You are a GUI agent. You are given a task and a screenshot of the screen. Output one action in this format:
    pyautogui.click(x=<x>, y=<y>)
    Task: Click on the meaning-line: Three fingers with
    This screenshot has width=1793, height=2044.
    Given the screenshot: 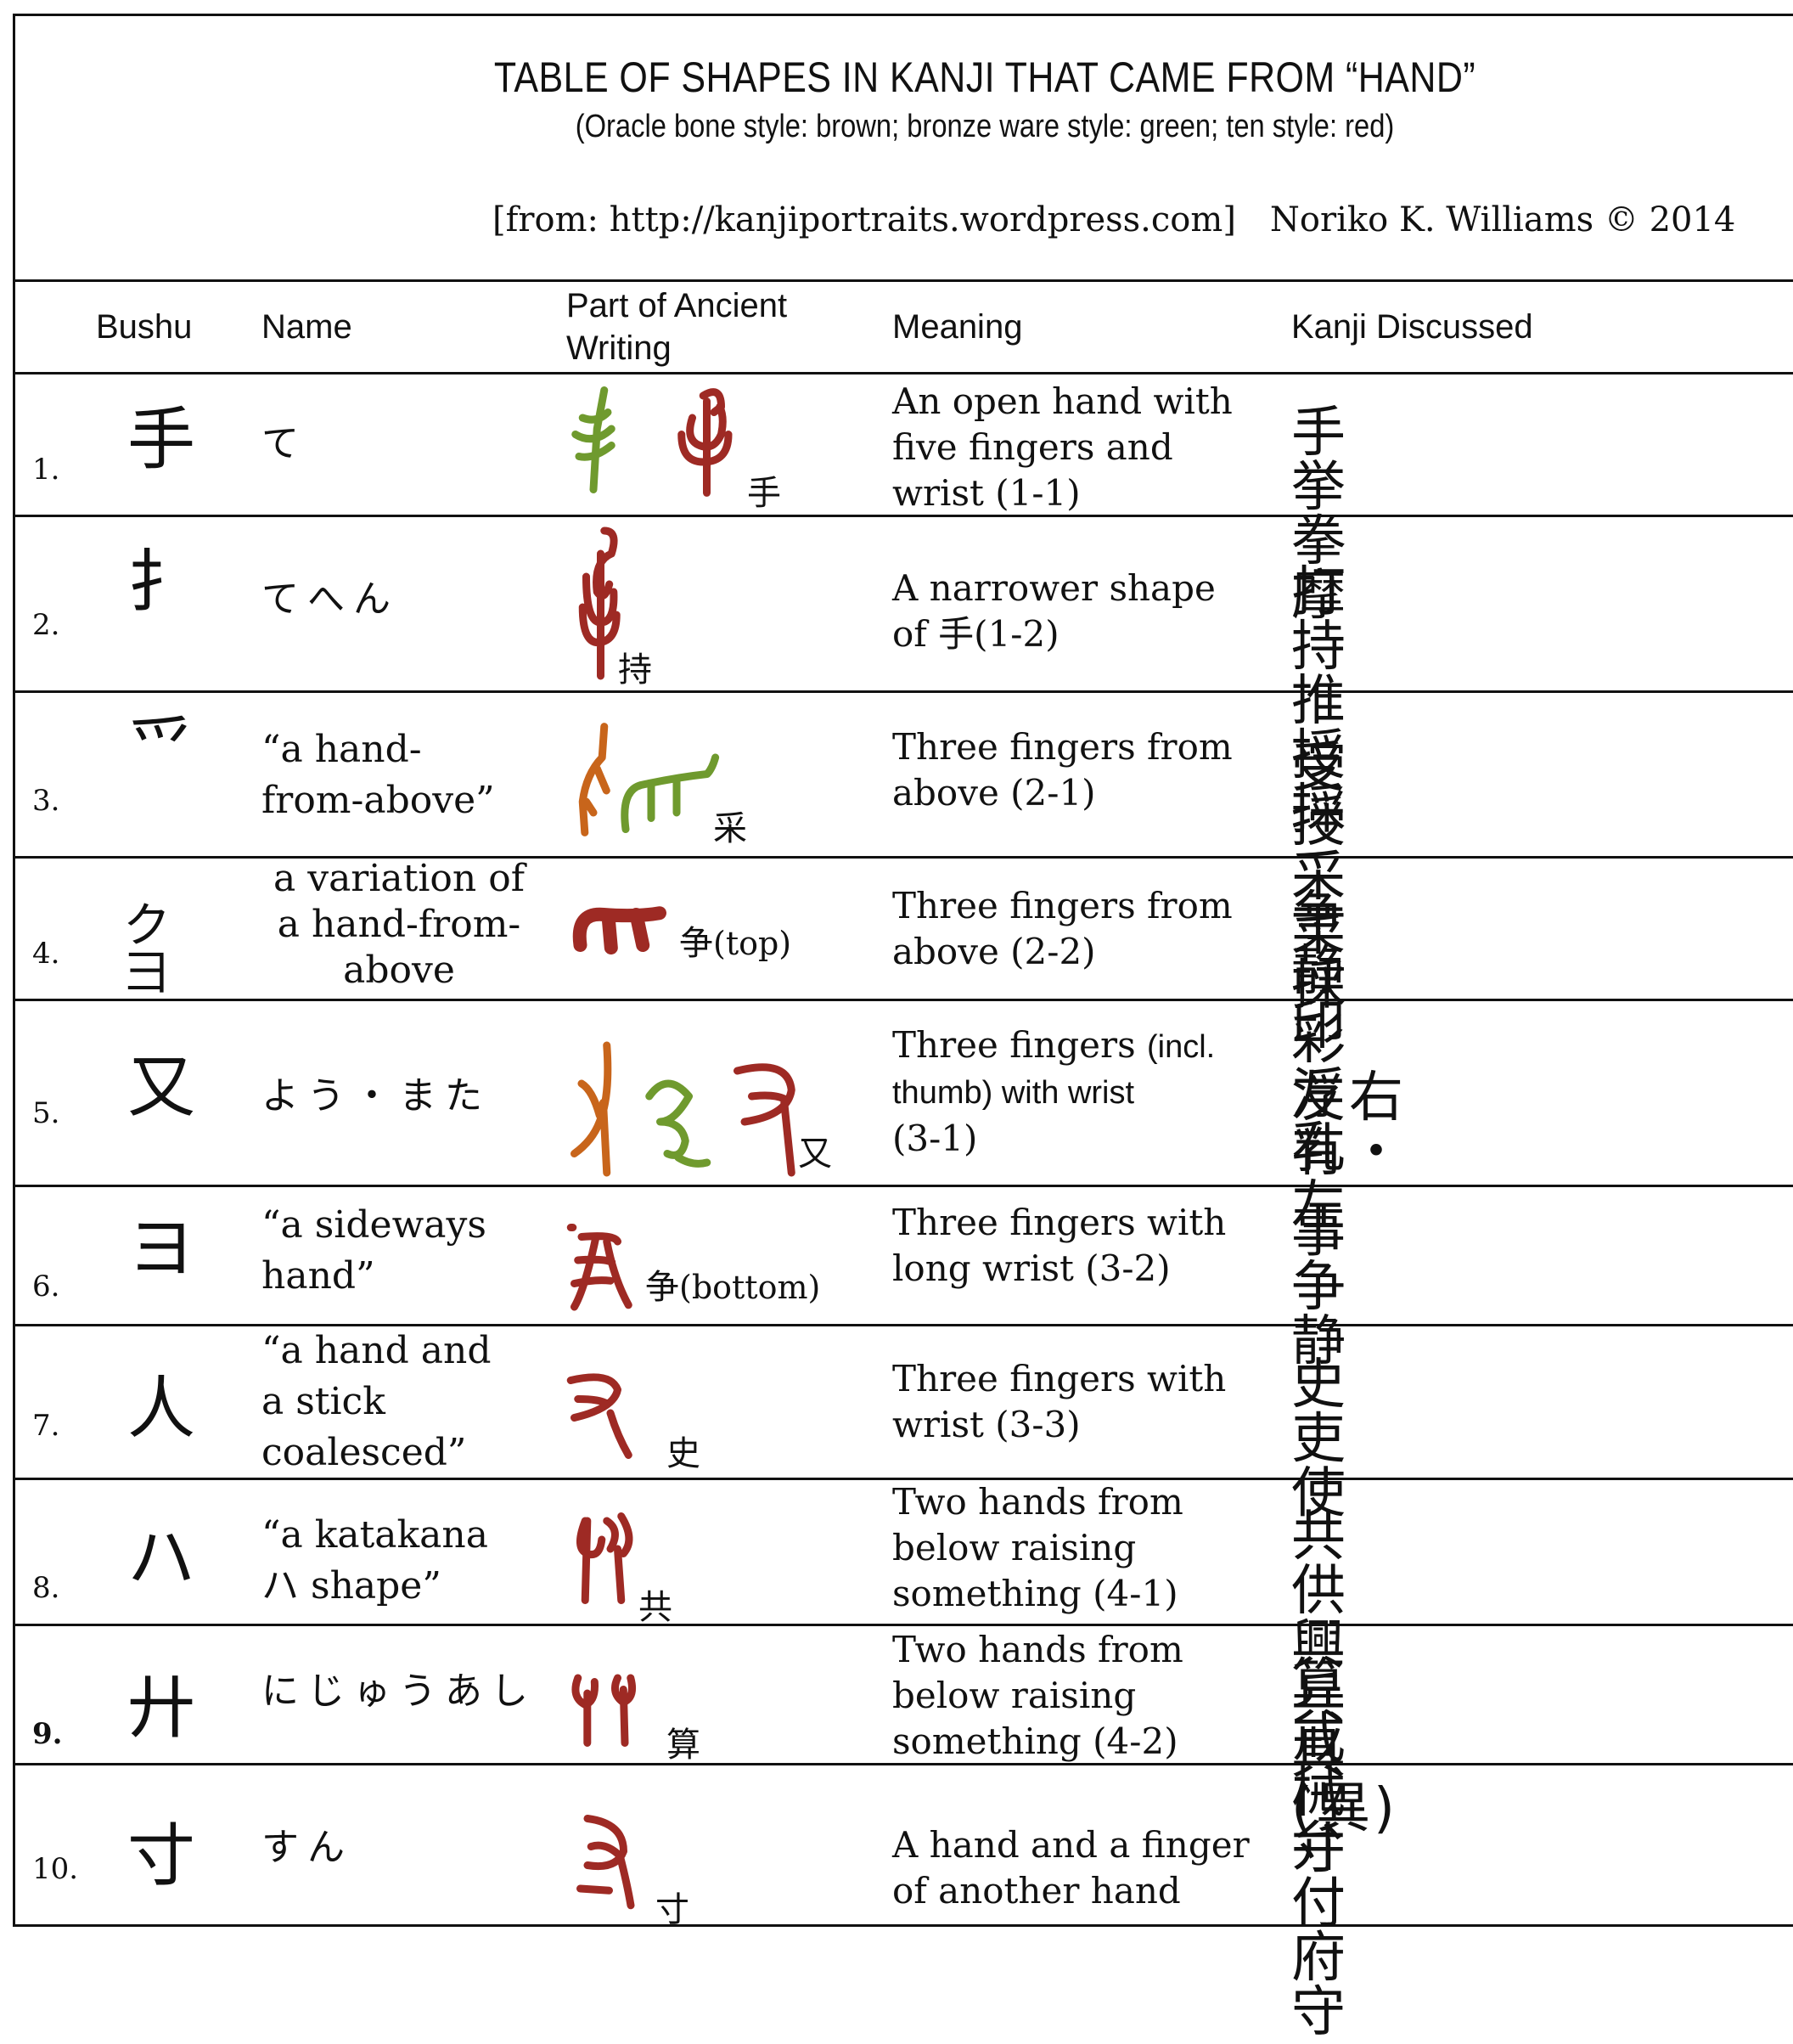 What is the action you would take?
    pyautogui.click(x=1059, y=1222)
    